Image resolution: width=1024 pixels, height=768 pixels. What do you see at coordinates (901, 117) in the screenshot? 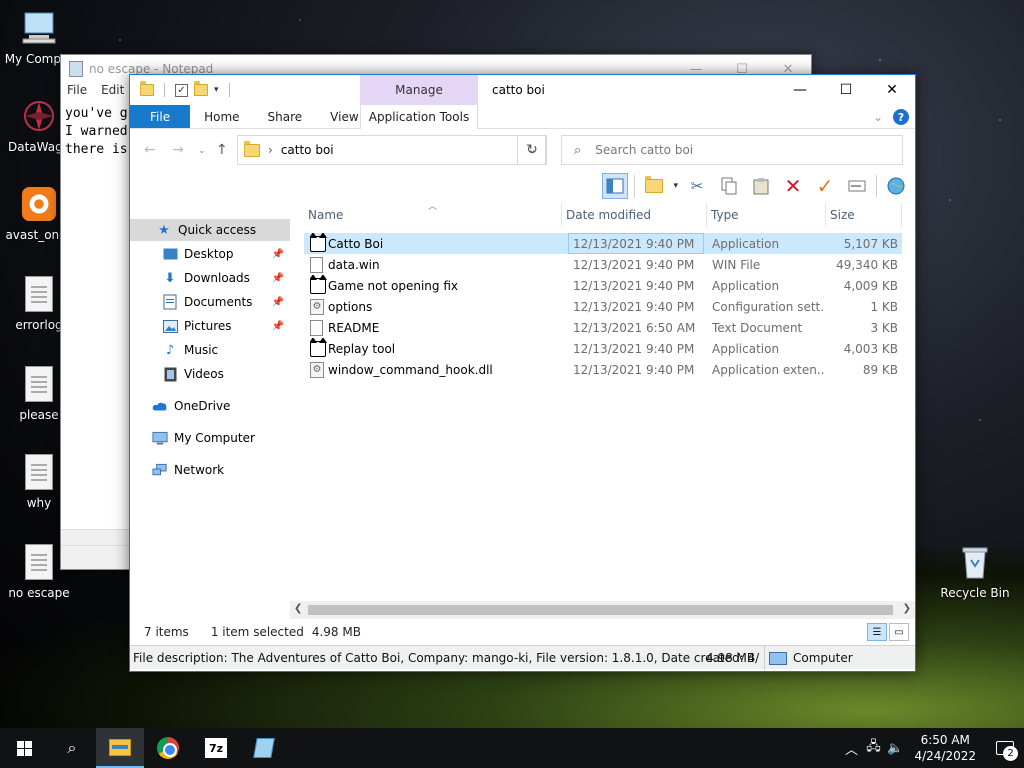
I see `help-icon: ?` at bounding box center [901, 117].